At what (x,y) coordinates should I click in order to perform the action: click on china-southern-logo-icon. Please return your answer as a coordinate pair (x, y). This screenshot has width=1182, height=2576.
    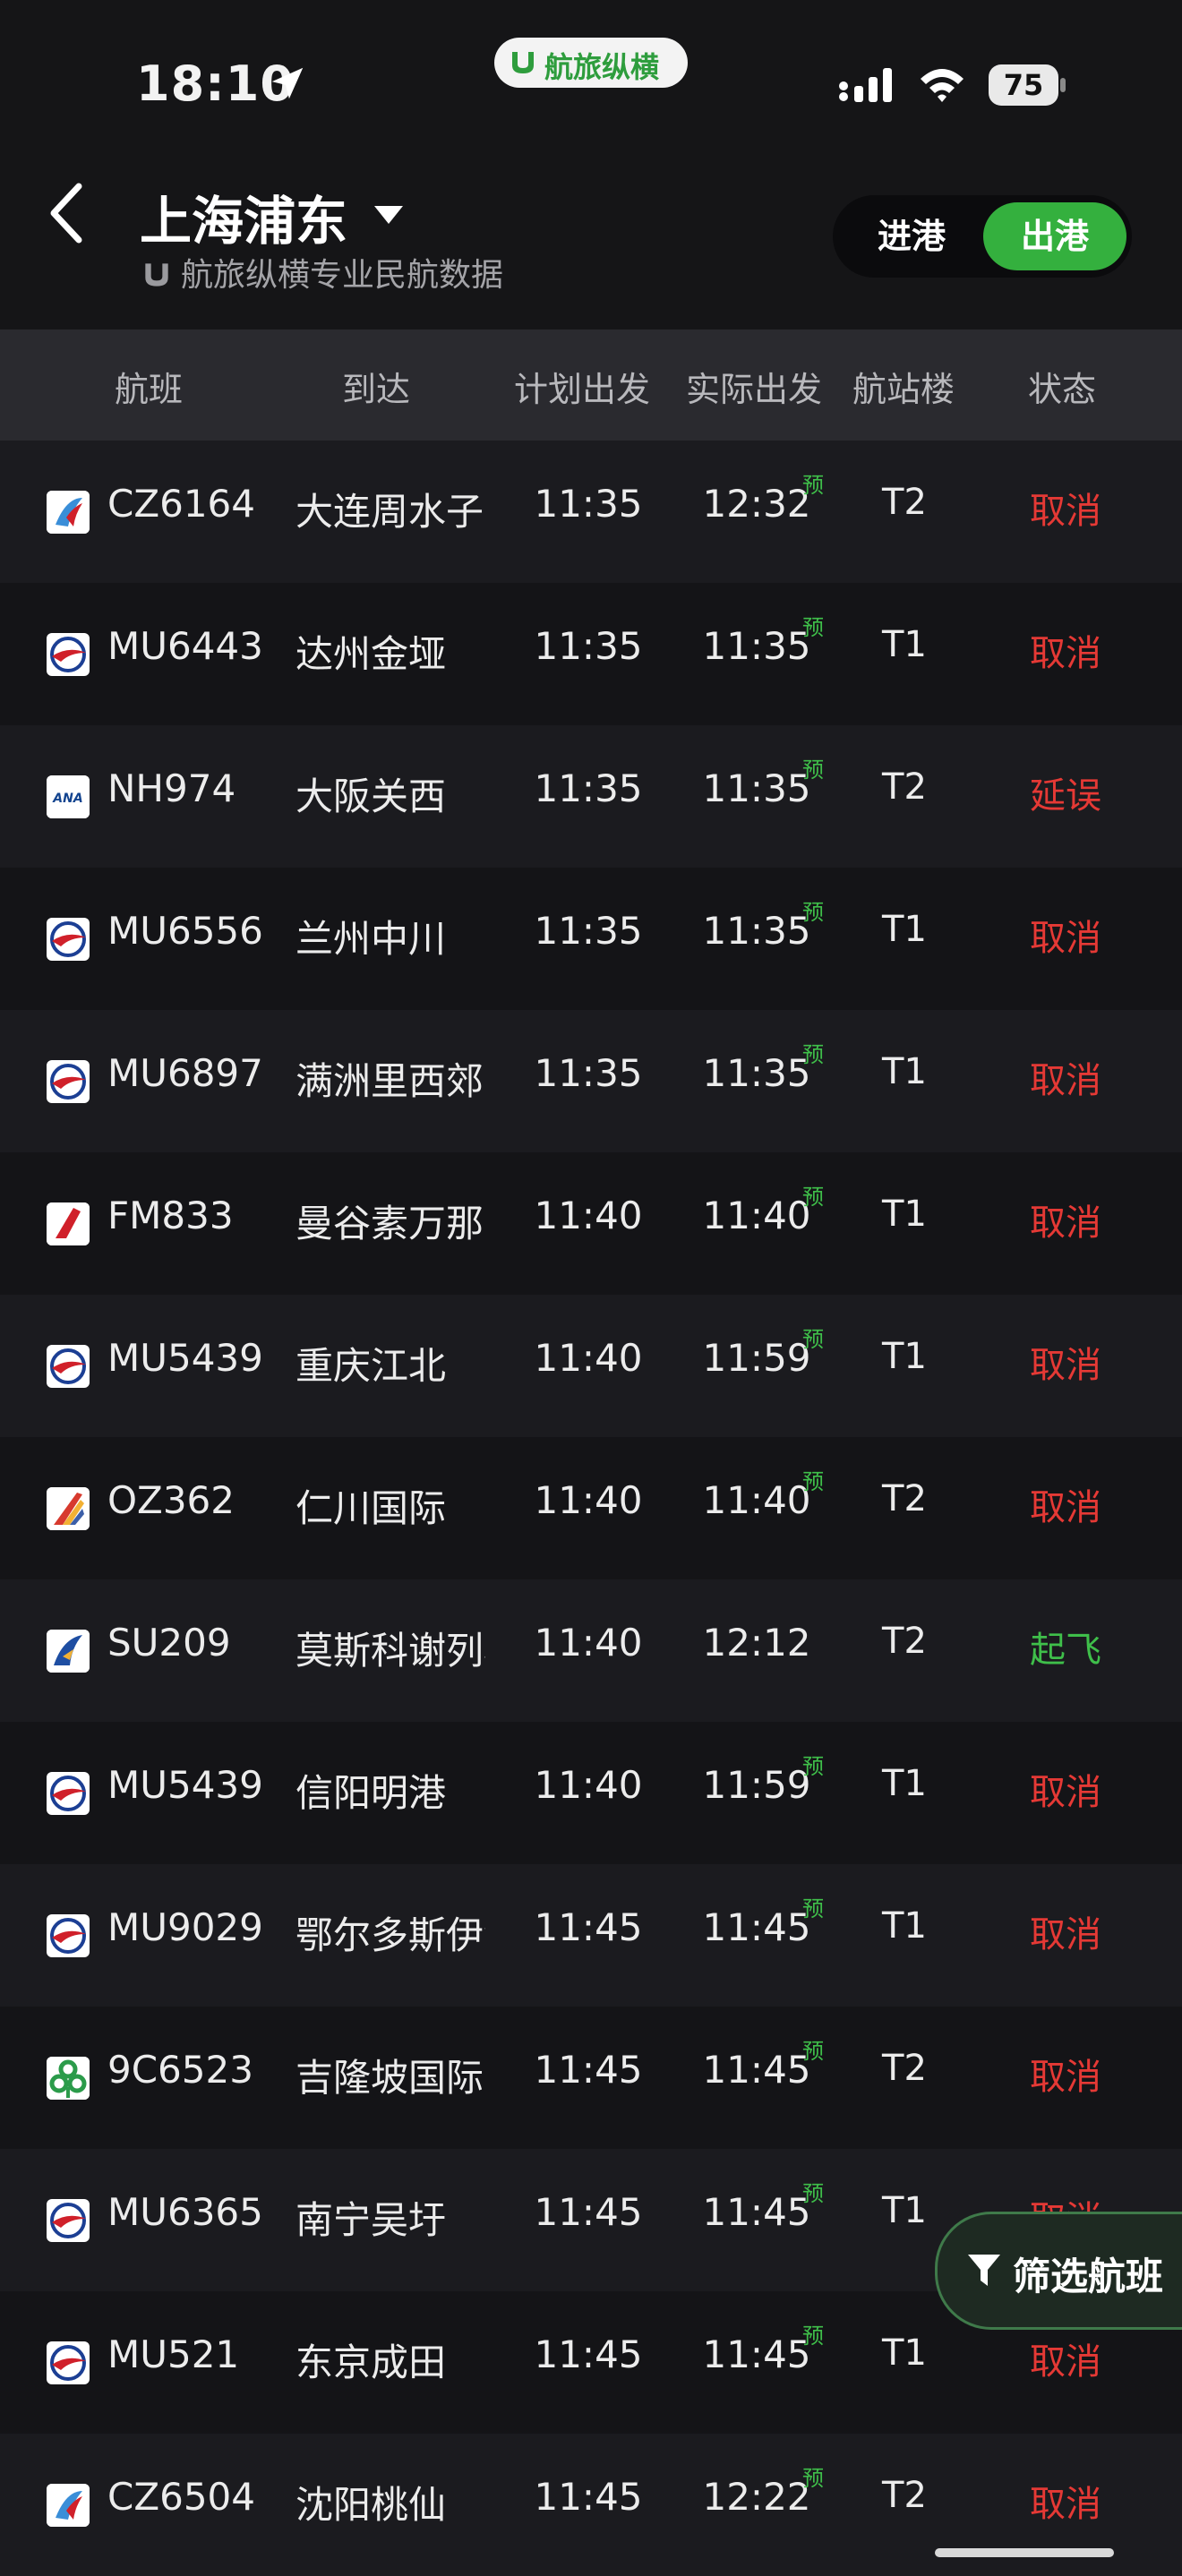
    Looking at the image, I should click on (69, 2505).